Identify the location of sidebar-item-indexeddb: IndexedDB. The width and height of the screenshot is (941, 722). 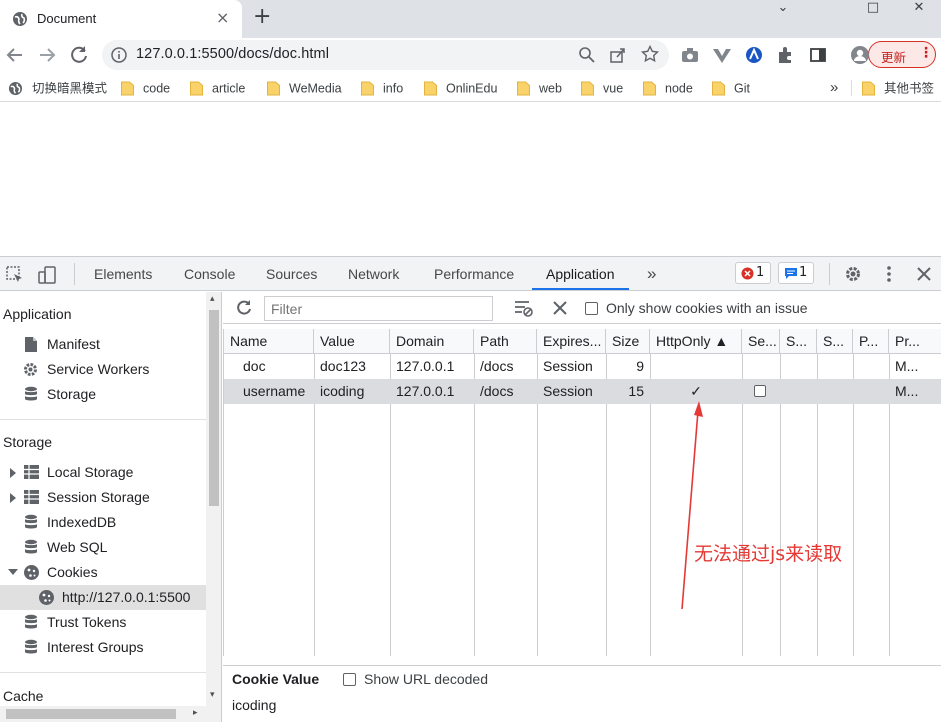
(103, 522).